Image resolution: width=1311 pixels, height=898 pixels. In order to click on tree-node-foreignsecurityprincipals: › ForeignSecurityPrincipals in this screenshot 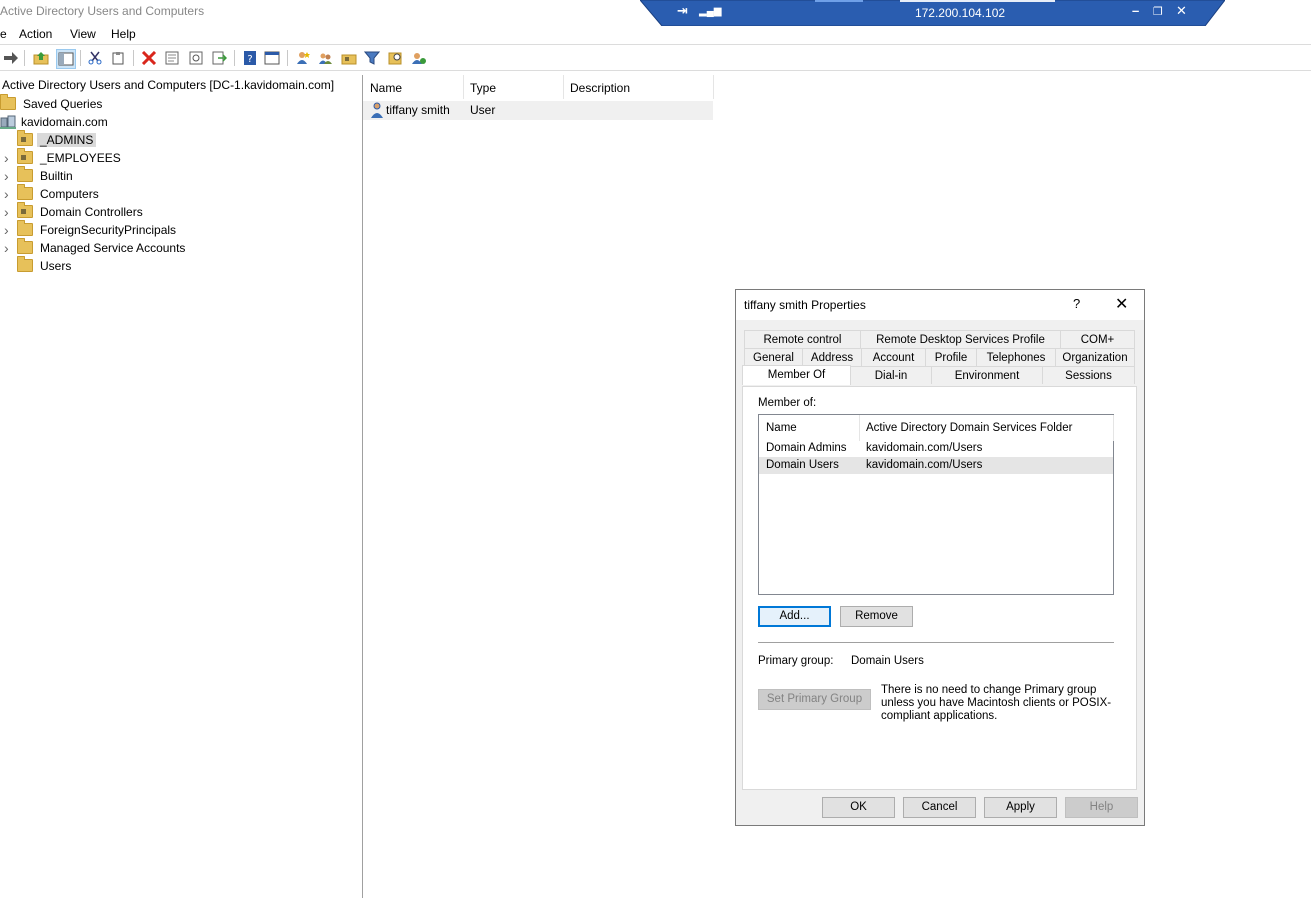, I will do `click(91, 229)`.